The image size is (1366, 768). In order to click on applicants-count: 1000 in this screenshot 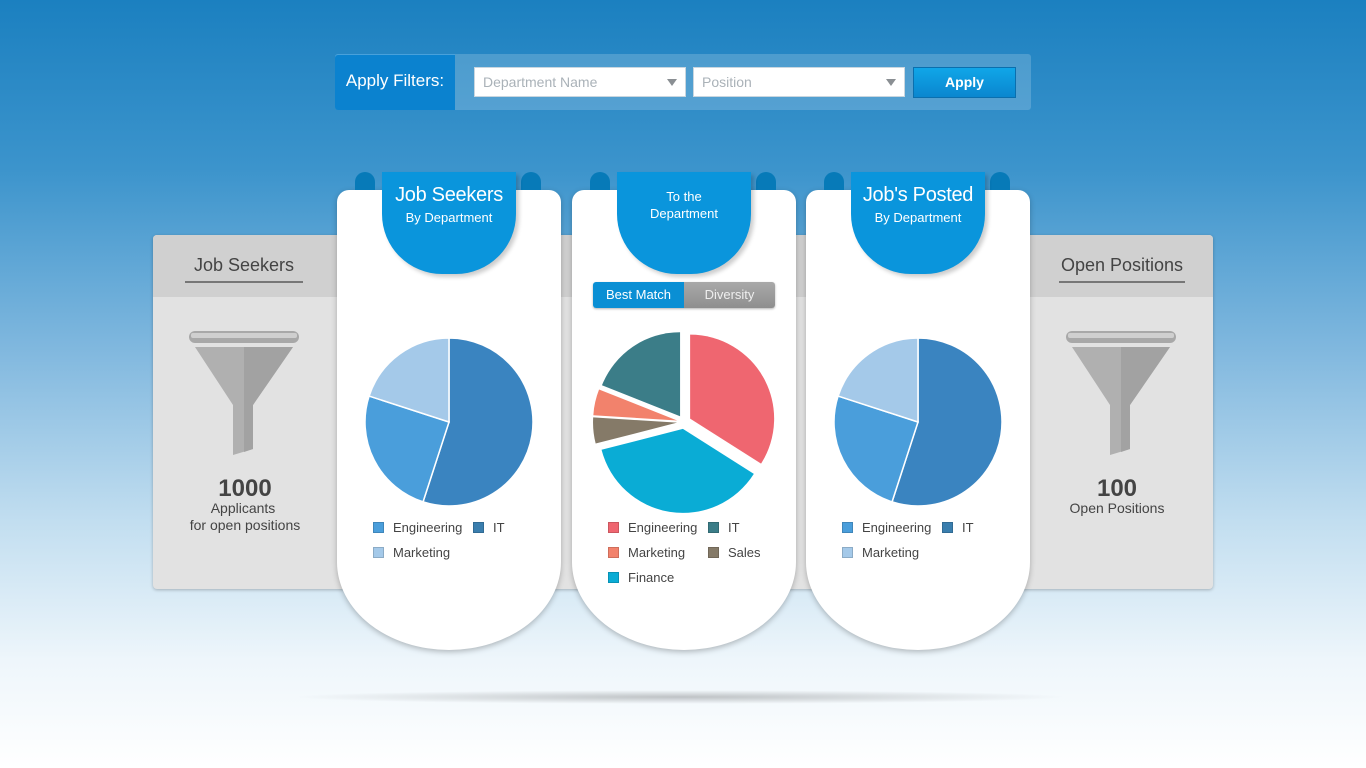, I will do `click(245, 488)`.